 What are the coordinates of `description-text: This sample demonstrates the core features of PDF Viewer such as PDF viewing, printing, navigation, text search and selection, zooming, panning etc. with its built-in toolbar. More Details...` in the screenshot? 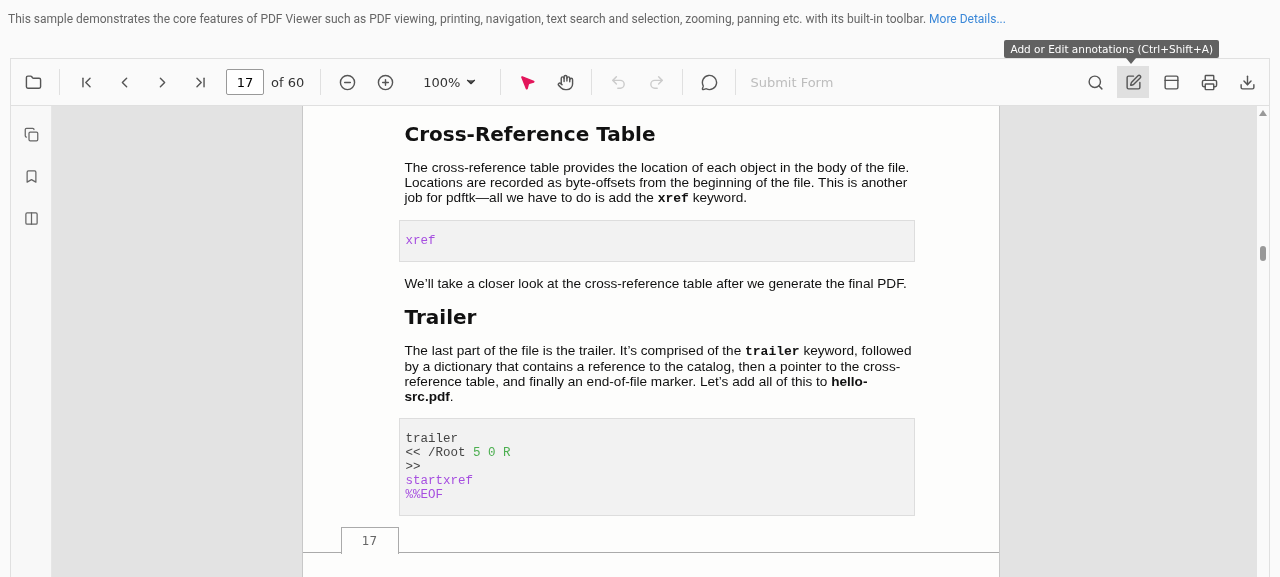 It's located at (507, 19).